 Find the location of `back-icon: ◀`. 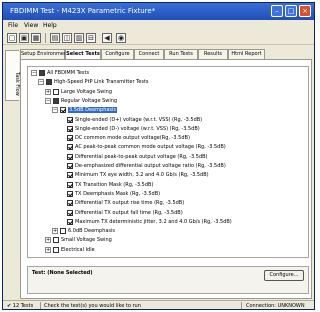

back-icon: ◀ is located at coordinates (107, 38).